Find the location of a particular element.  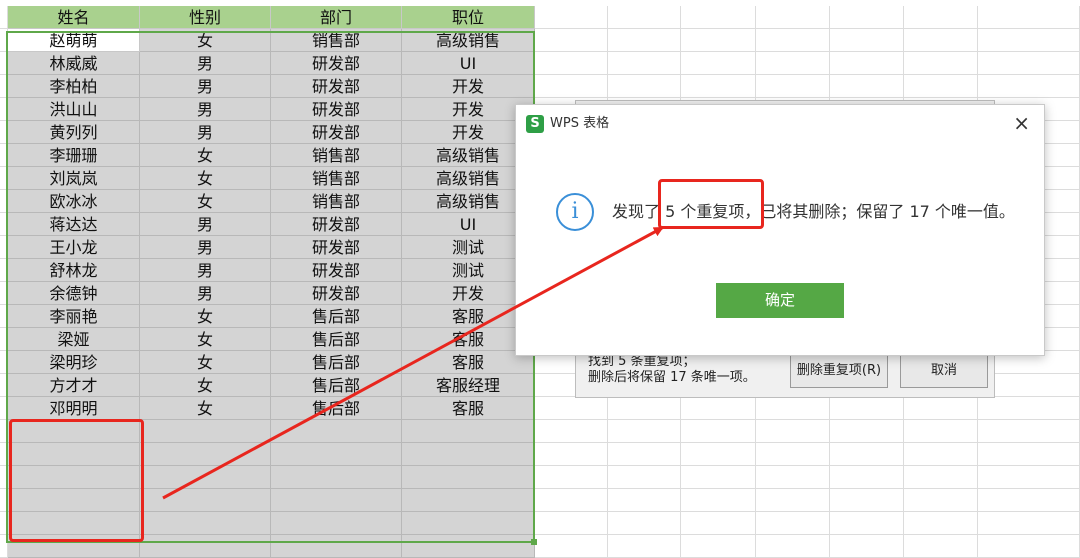

cell: 客服经理 is located at coordinates (468, 385).